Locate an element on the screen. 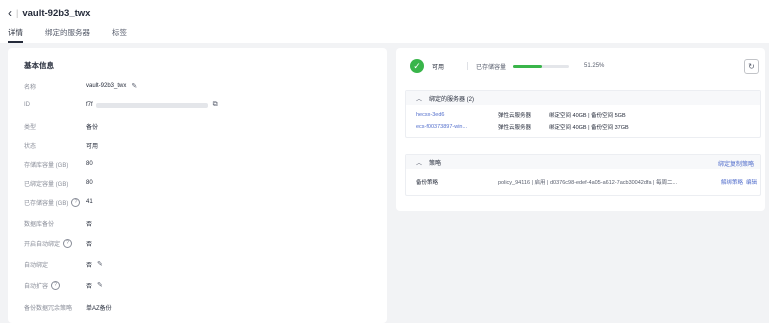 The image size is (769, 323). info-row-id: ID f7f ⧉ is located at coordinates (121, 105).